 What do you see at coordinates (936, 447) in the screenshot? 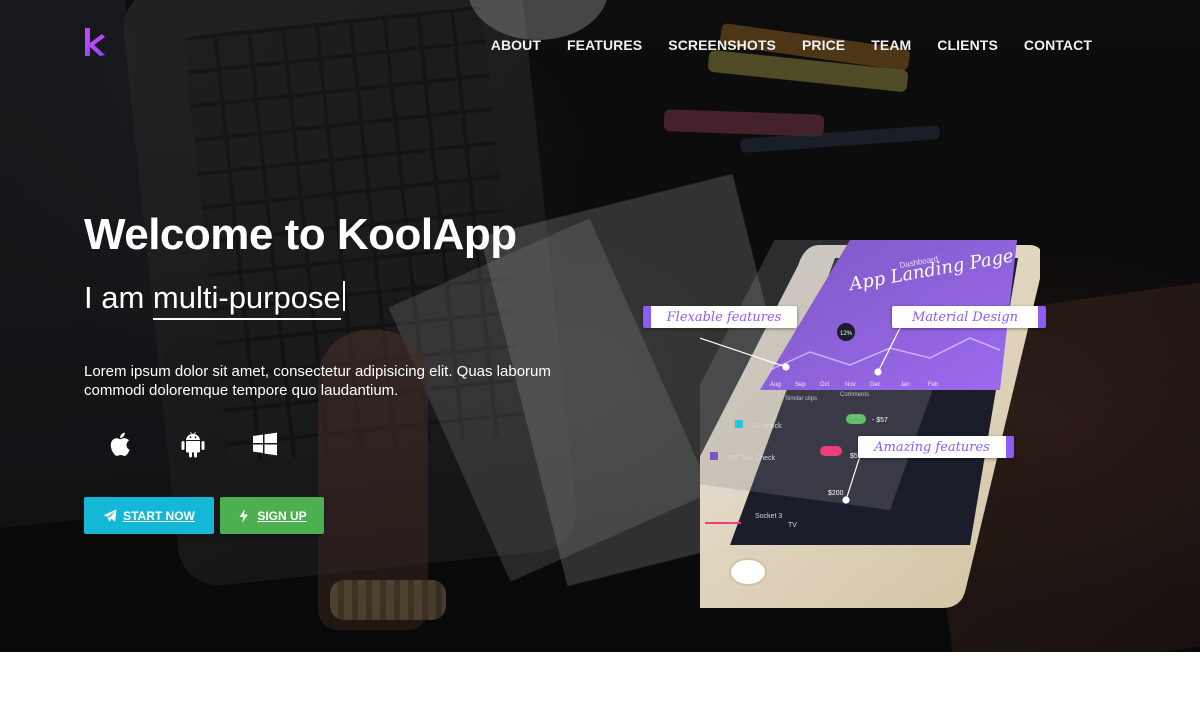
I see `feature-callout-amazing: Amazing features` at bounding box center [936, 447].